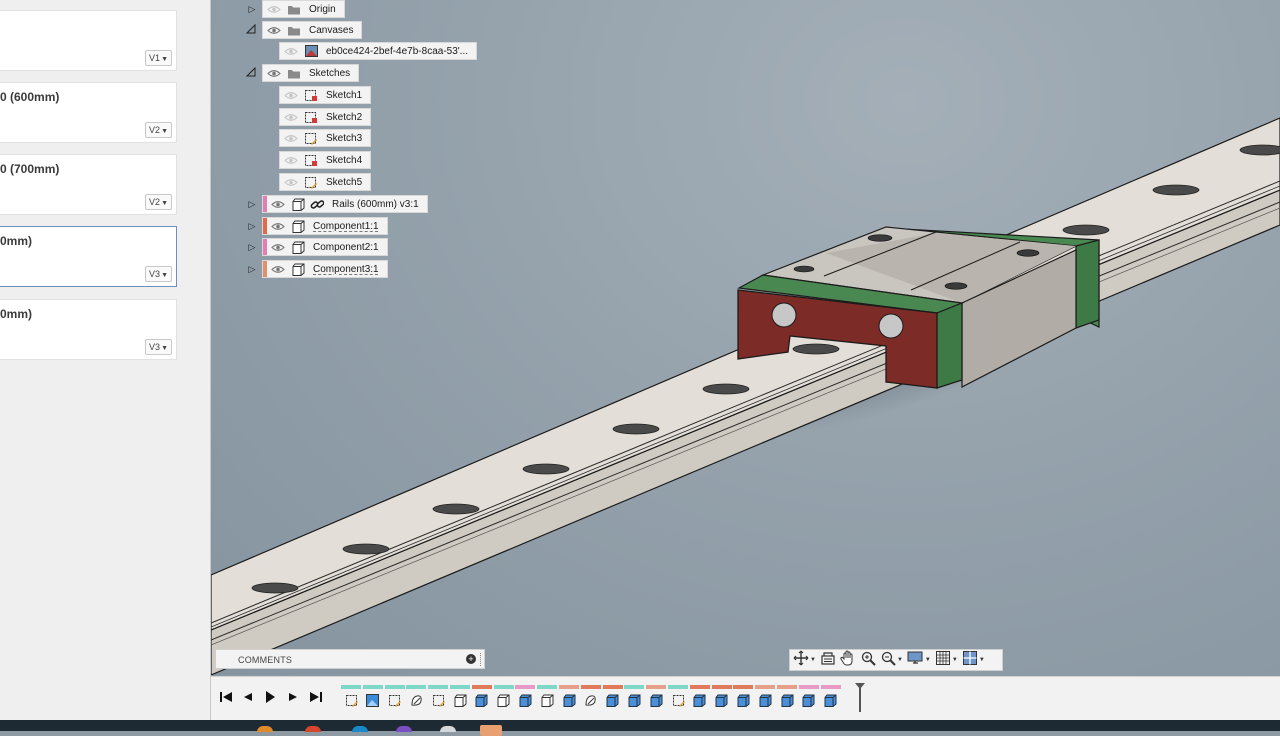 The image size is (1280, 736). Describe the element at coordinates (88, 112) in the screenshot. I see `design-card: 0 (600mm) V2▼` at that location.